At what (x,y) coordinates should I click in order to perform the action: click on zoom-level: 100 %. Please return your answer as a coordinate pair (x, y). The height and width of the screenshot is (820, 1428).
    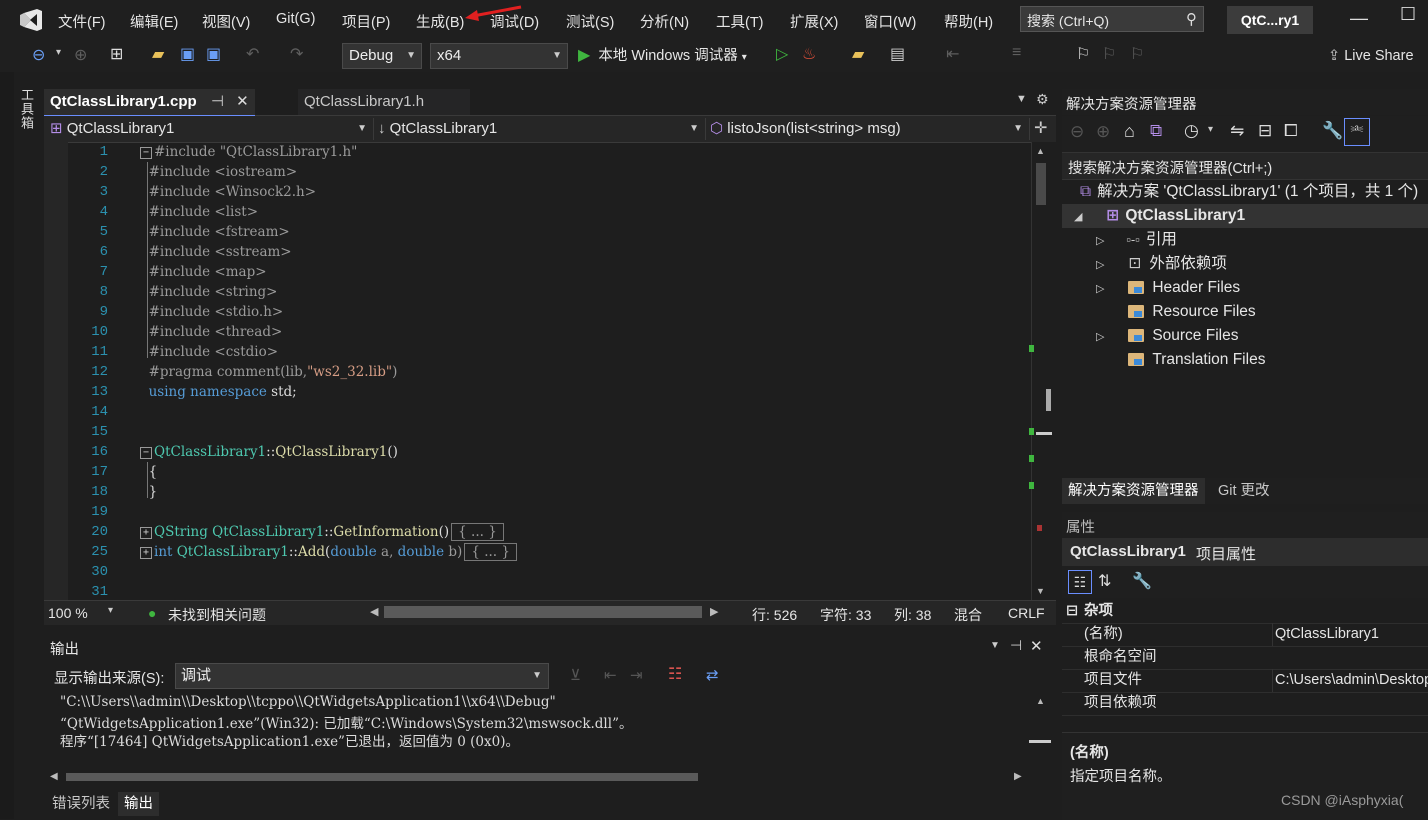
    Looking at the image, I should click on (68, 613).